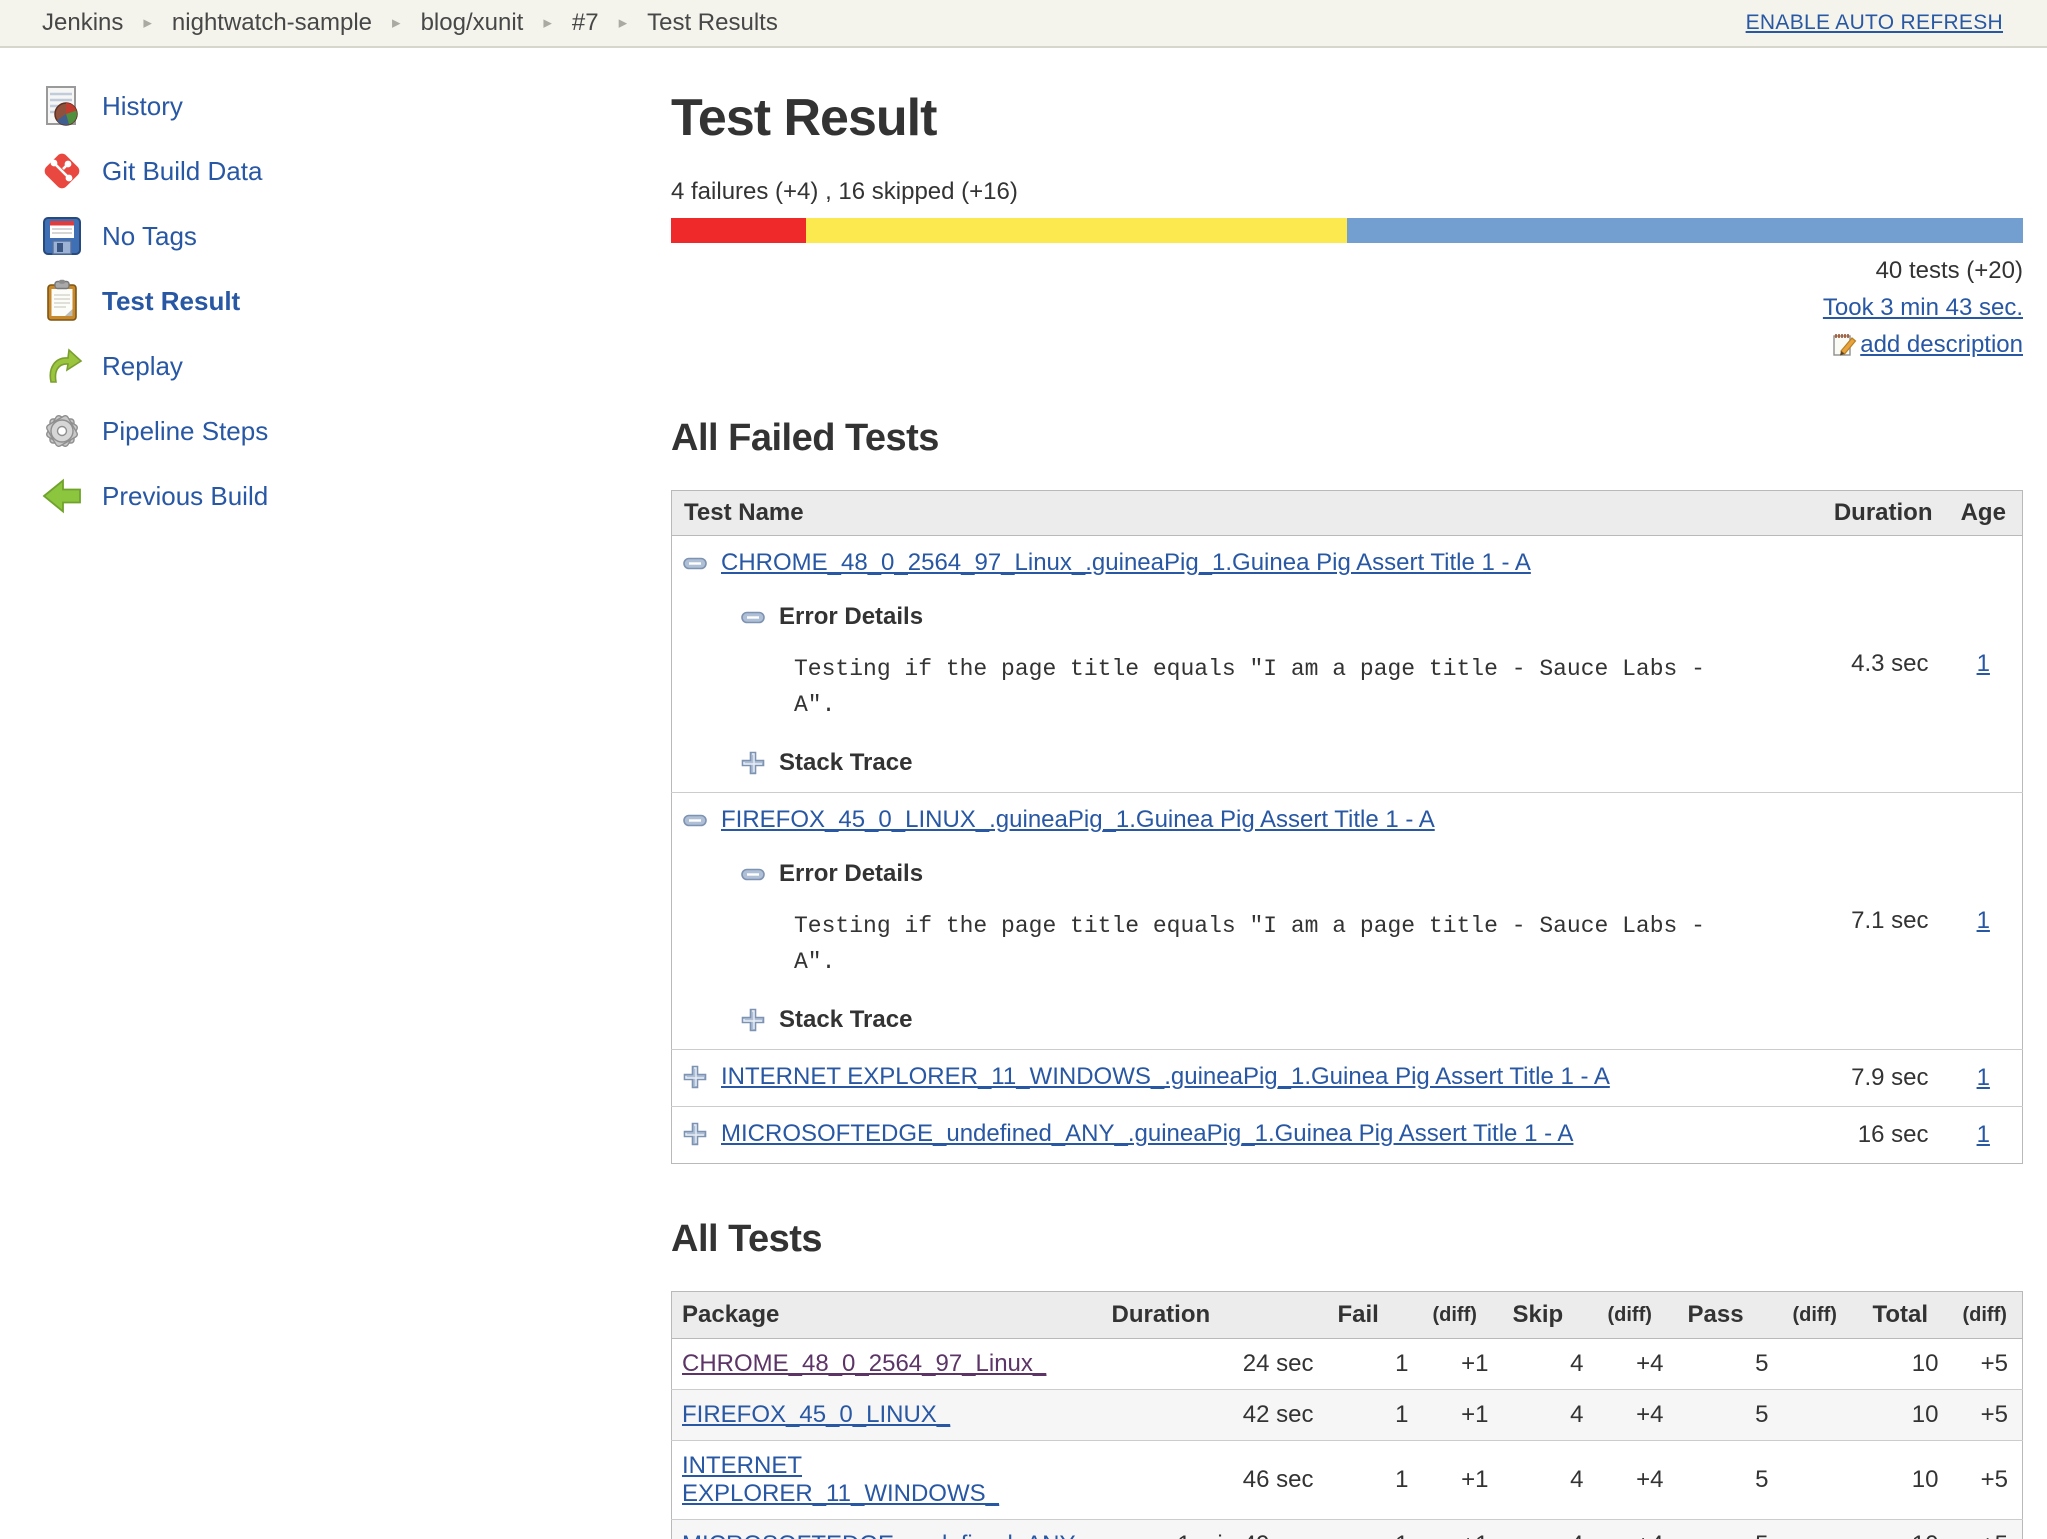 This screenshot has width=2047, height=1539. What do you see at coordinates (1684, 230) in the screenshot?
I see `bar-passed-segment` at bounding box center [1684, 230].